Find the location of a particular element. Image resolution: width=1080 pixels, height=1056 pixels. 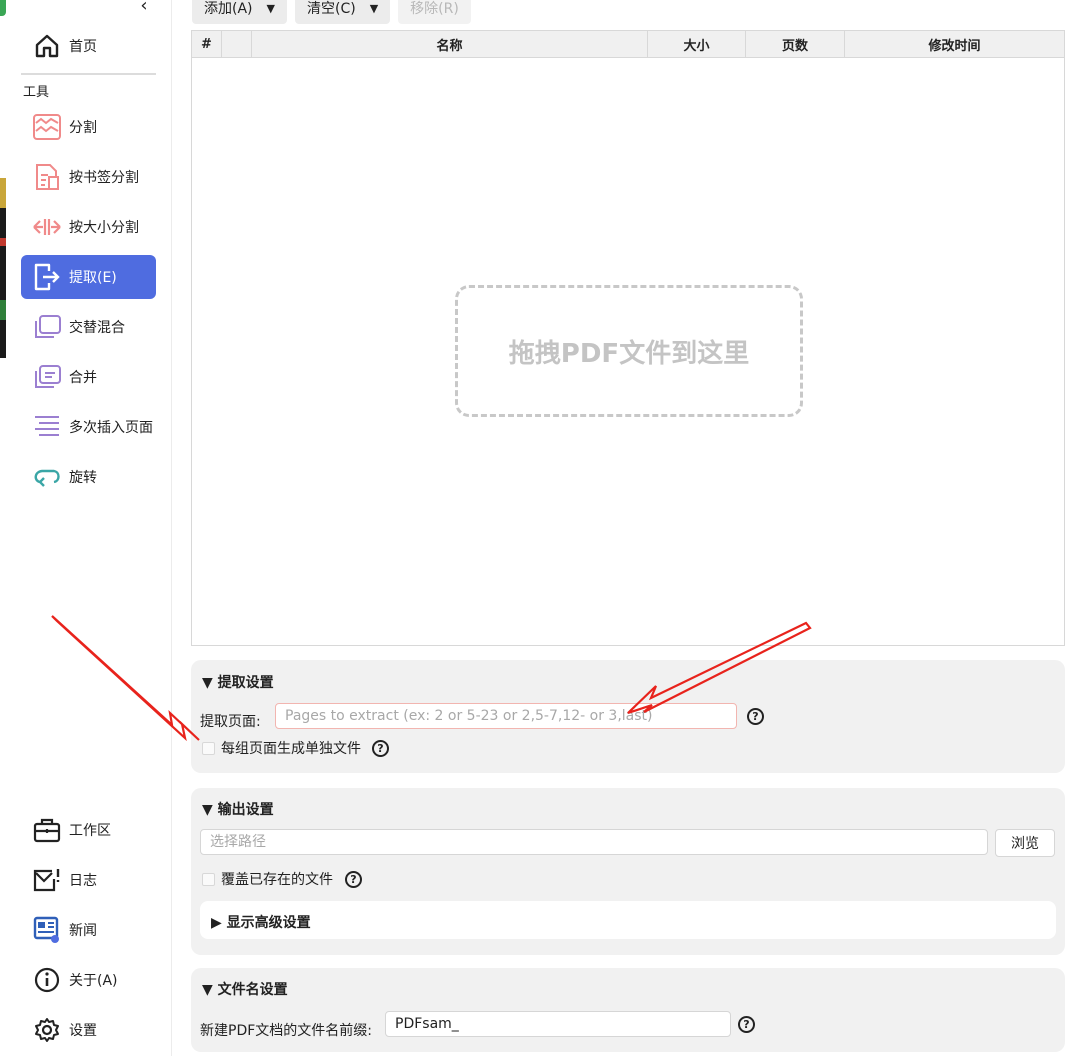

clear-button: 清空(C) ▼ is located at coordinates (342, 12).